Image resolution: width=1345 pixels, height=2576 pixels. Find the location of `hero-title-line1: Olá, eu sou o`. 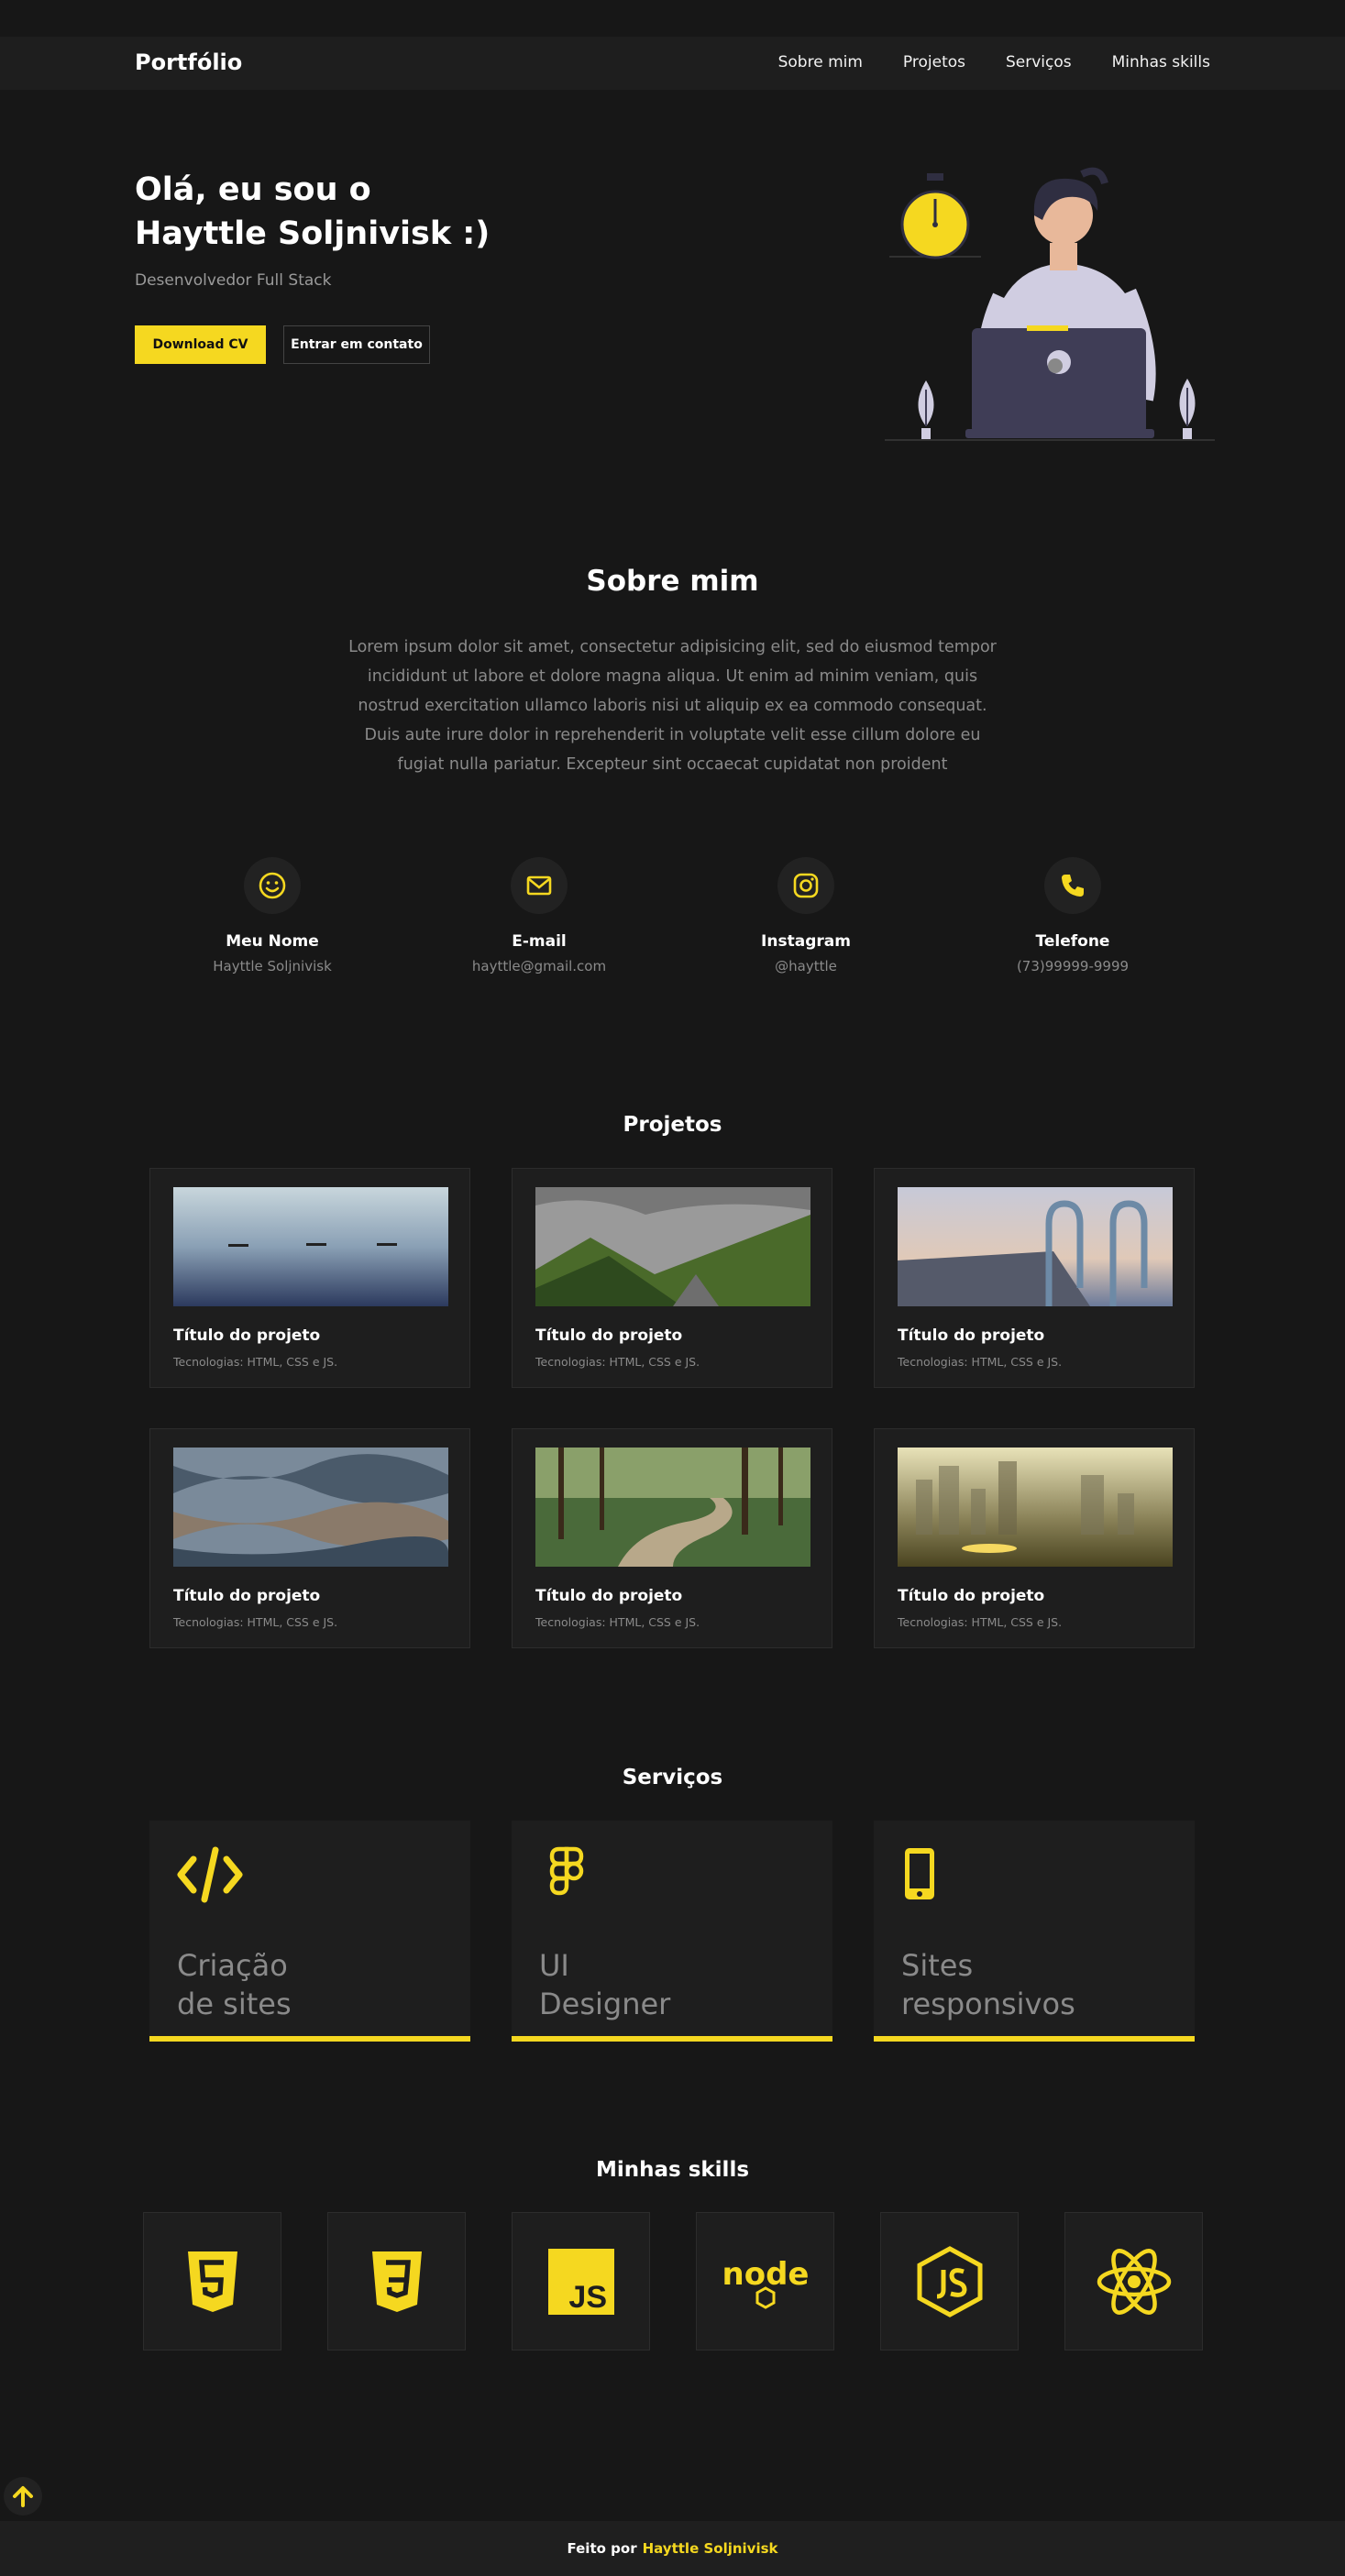

hero-title-line1: Olá, eu sou o is located at coordinates (253, 189).